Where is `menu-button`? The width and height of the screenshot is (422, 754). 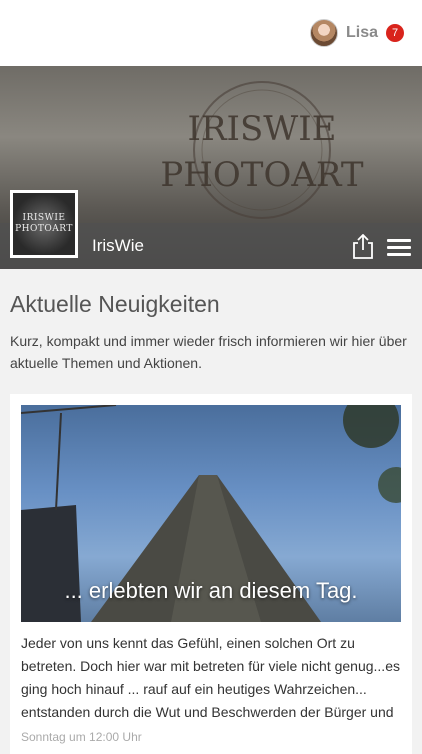
menu-button is located at coordinates (399, 247).